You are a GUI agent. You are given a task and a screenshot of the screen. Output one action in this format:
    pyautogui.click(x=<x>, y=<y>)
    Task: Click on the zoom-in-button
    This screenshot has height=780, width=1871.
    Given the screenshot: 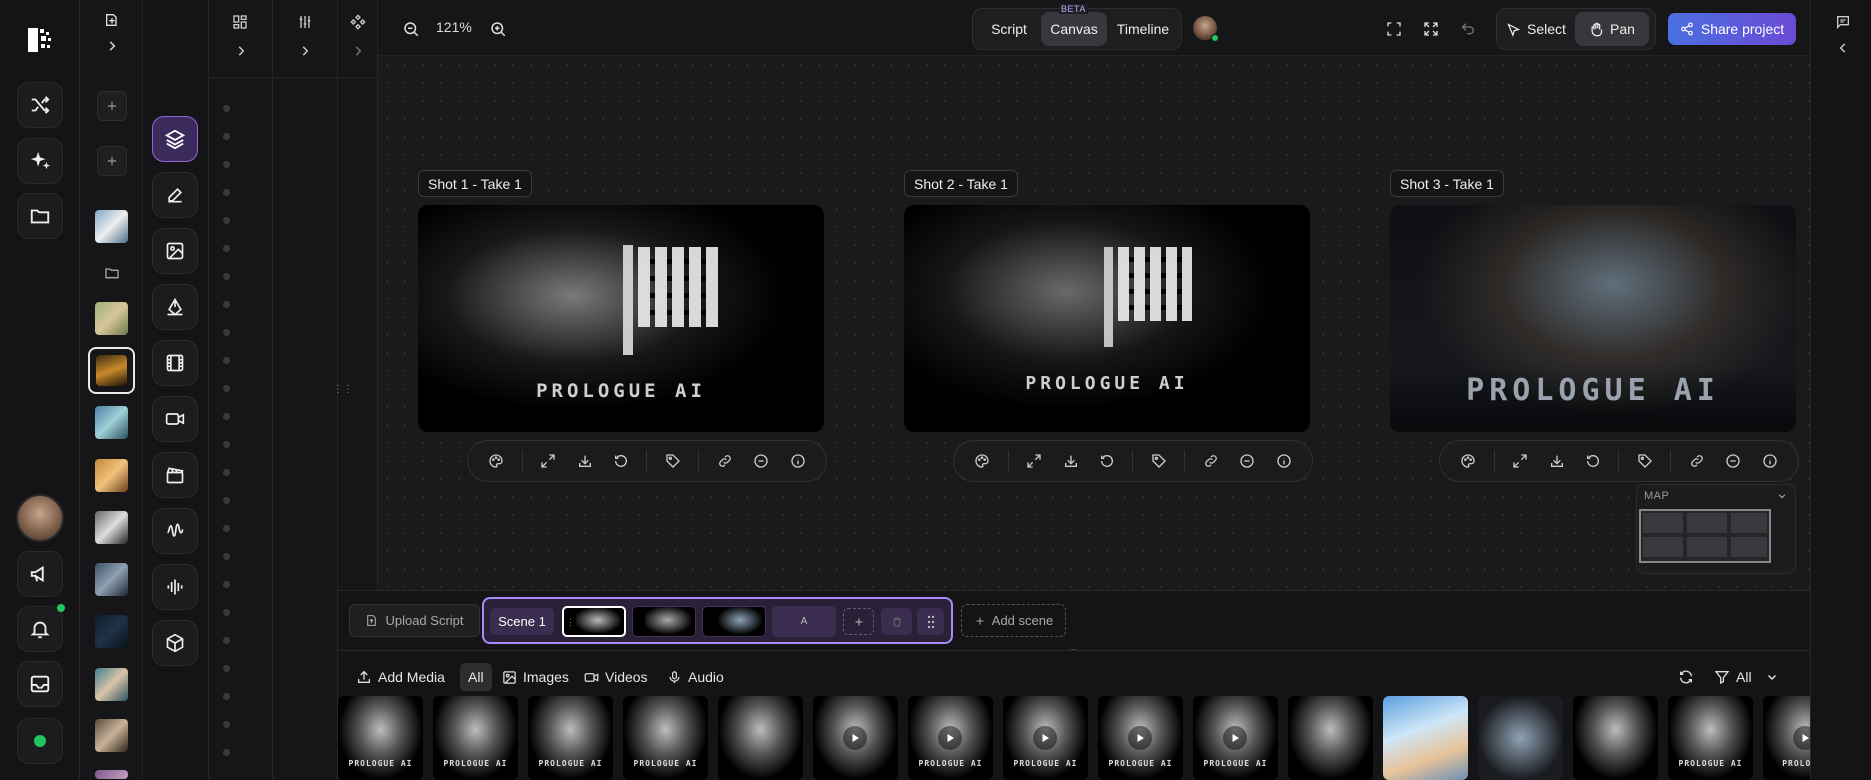 What is the action you would take?
    pyautogui.click(x=498, y=29)
    